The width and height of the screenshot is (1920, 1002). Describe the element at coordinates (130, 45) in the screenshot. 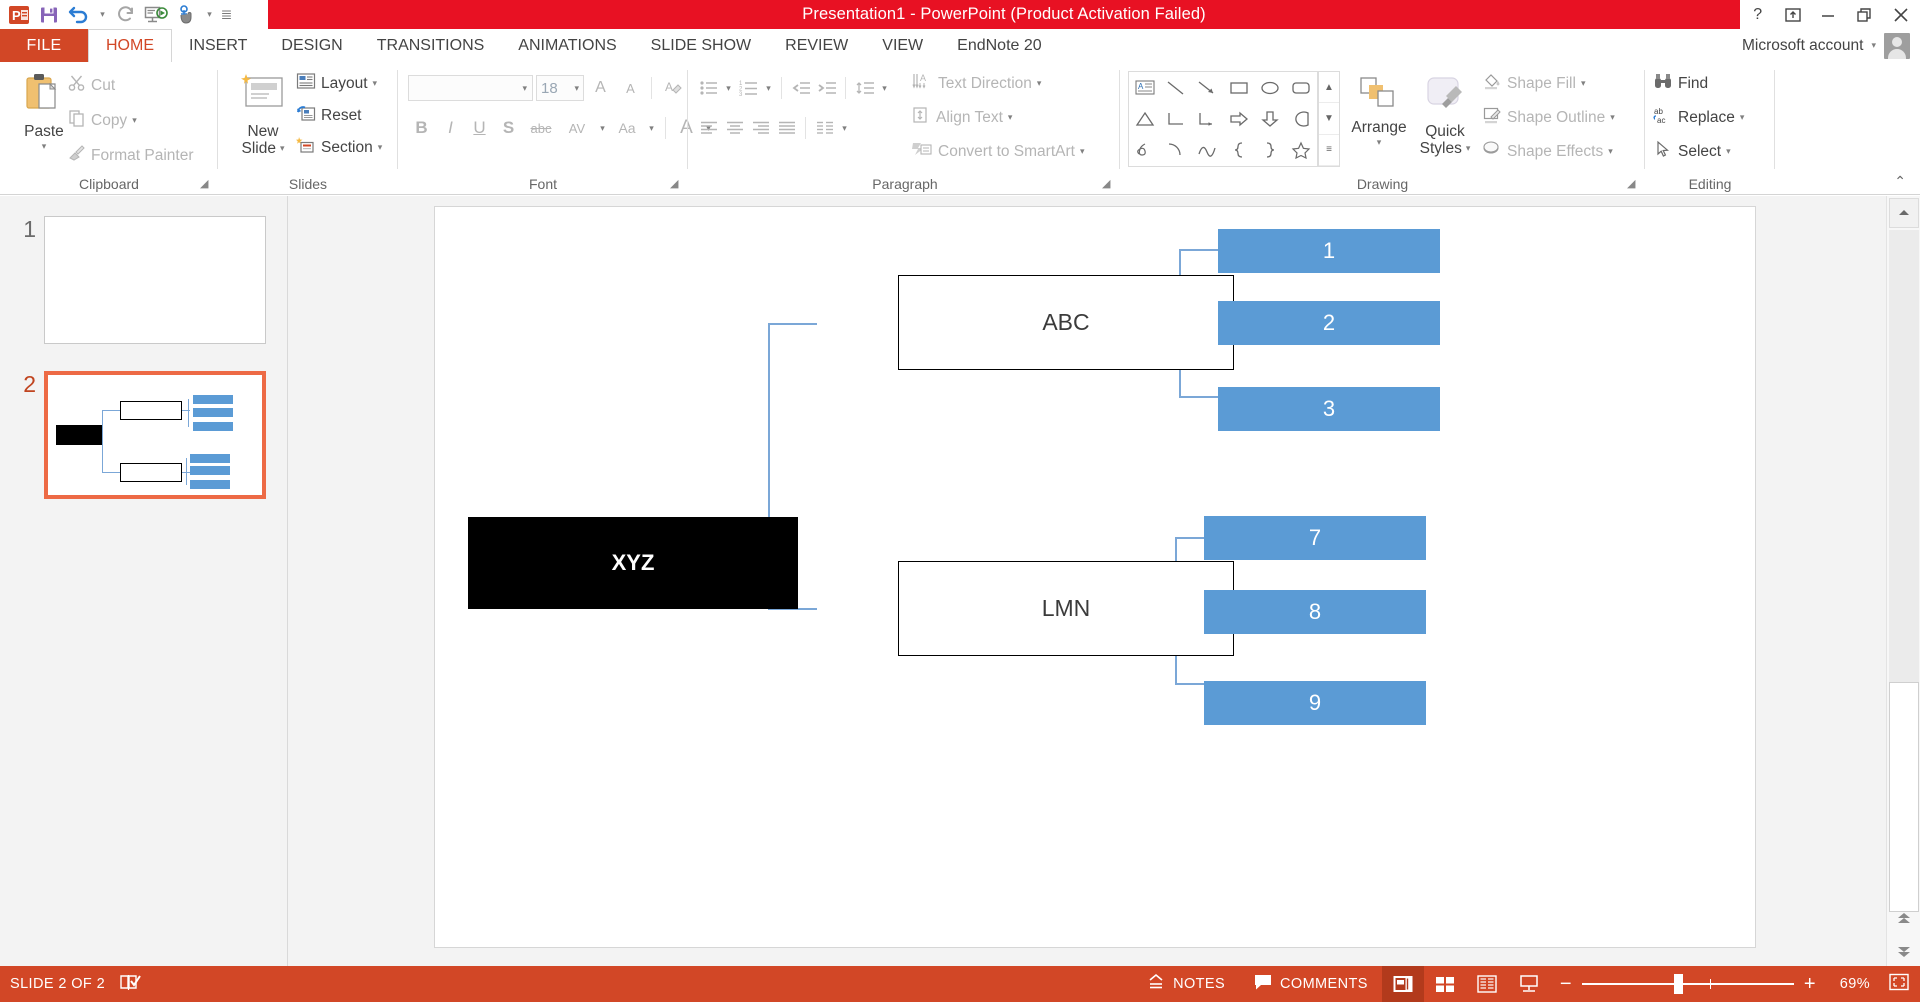

I see `tab-home: HOME` at that location.